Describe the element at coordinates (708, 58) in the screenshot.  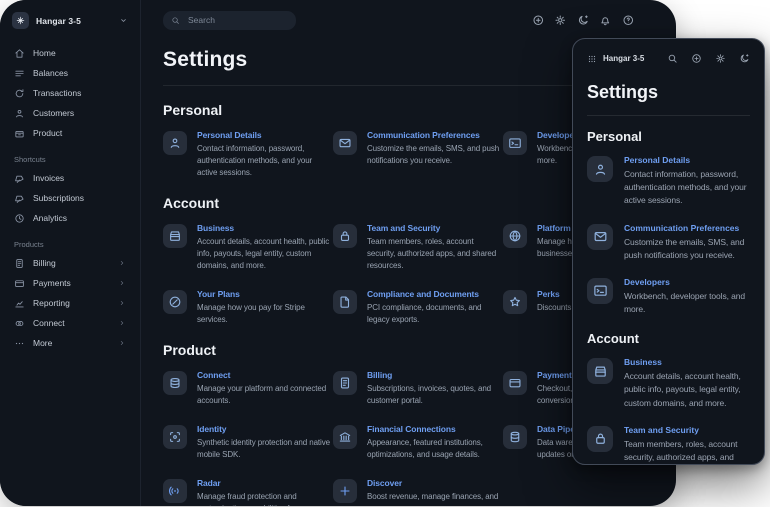
I see `mobile-header-icons` at that location.